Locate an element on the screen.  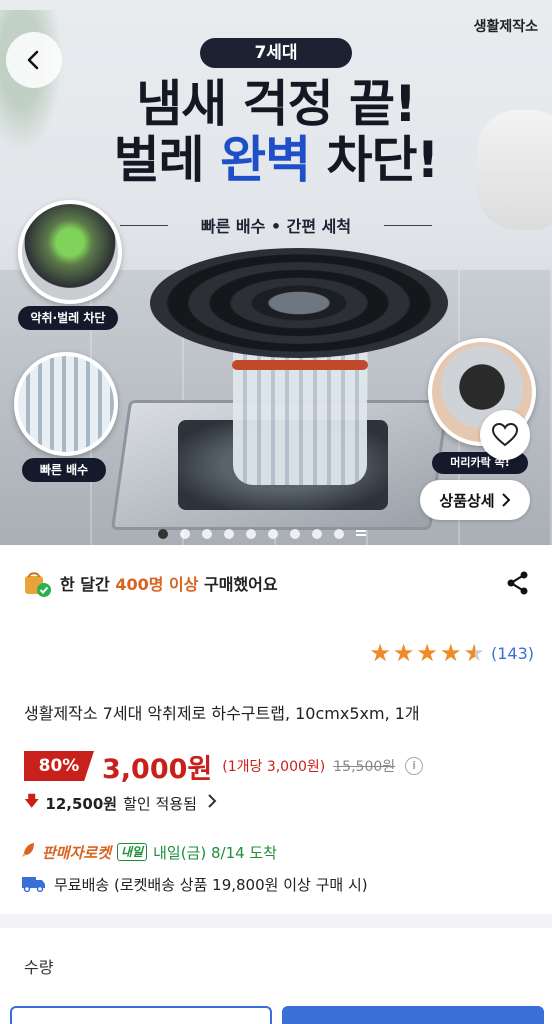
discount-badge: 80% is located at coordinates (59, 766).